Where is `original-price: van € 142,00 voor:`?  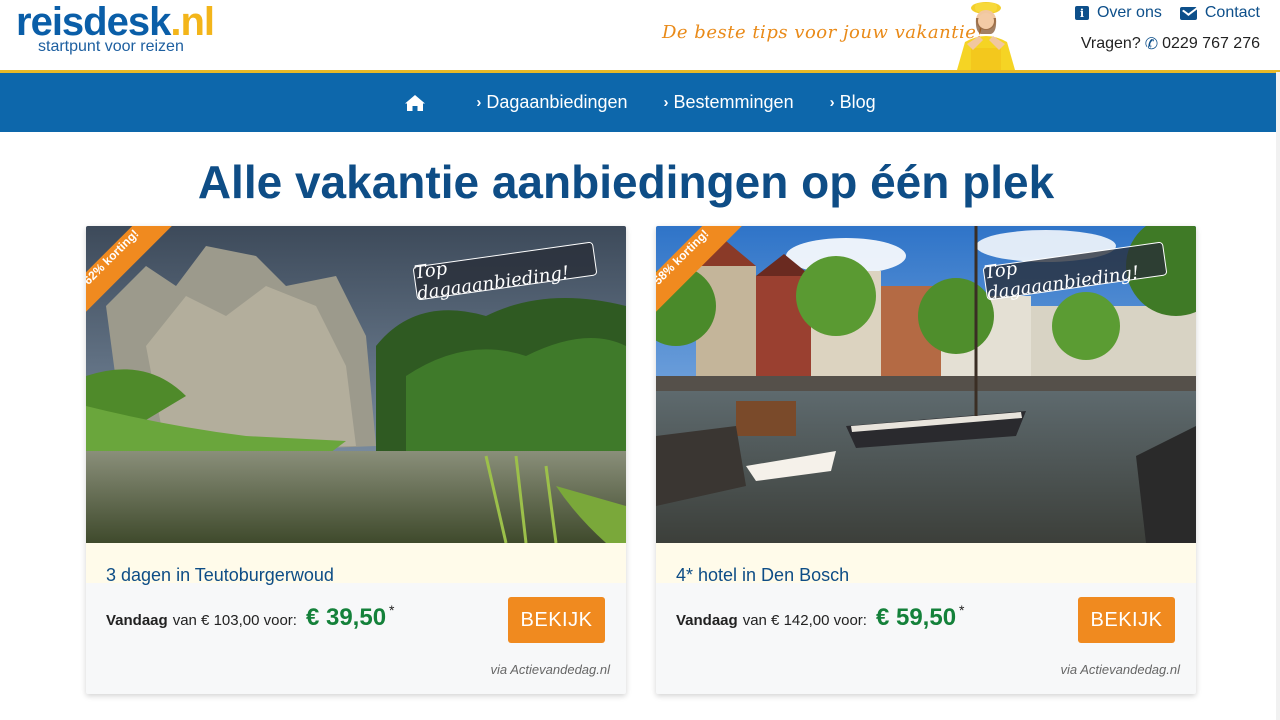
original-price: van € 142,00 voor: is located at coordinates (804, 620).